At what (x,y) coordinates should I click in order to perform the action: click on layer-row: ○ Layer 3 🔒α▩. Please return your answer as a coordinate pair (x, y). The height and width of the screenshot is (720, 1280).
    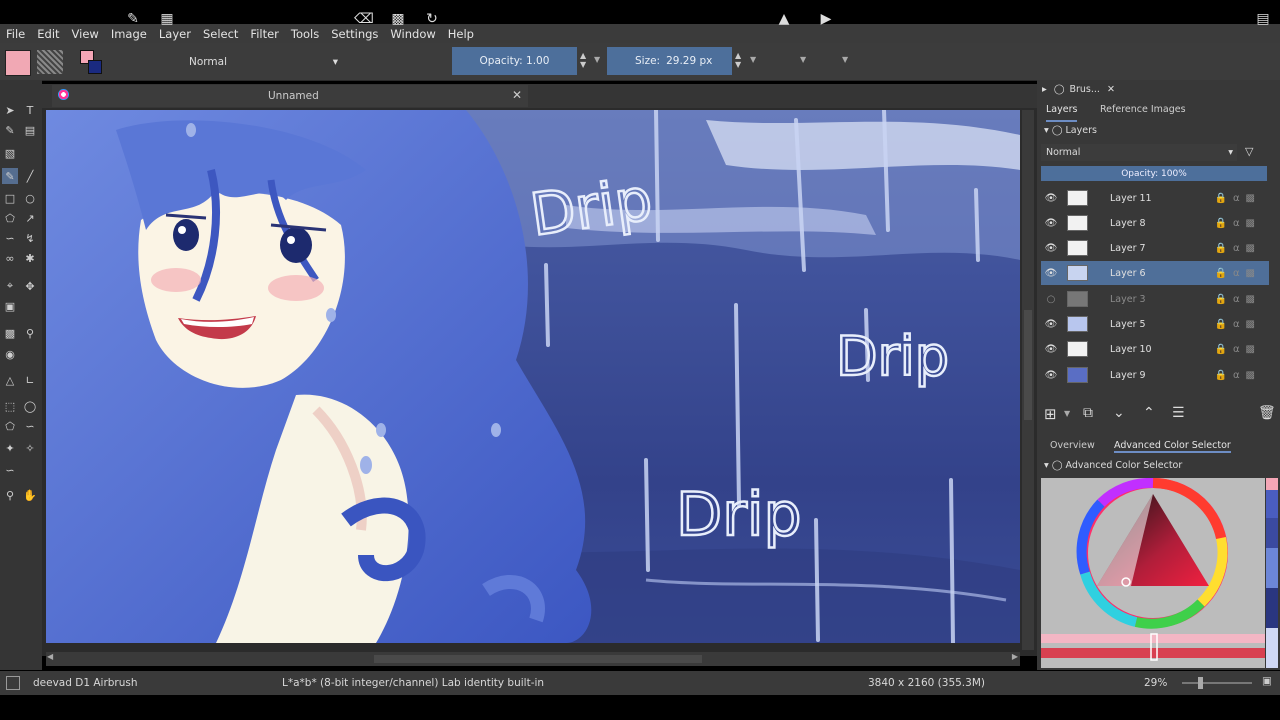
    Looking at the image, I should click on (1155, 299).